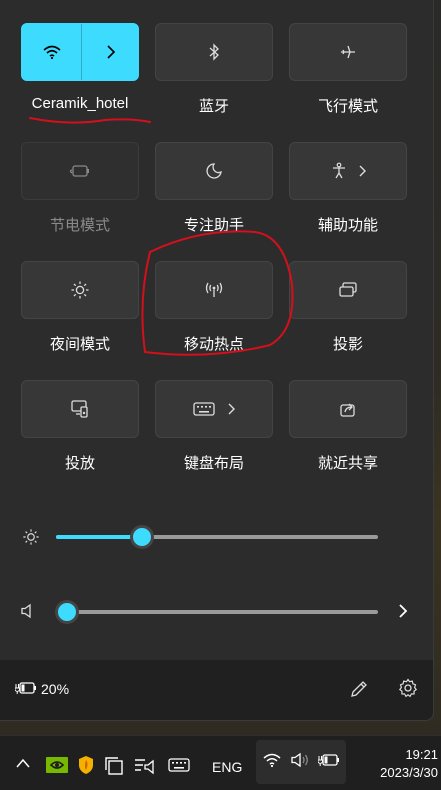 The width and height of the screenshot is (441, 790). Describe the element at coordinates (57, 765) in the screenshot. I see `nvidia-icon` at that location.